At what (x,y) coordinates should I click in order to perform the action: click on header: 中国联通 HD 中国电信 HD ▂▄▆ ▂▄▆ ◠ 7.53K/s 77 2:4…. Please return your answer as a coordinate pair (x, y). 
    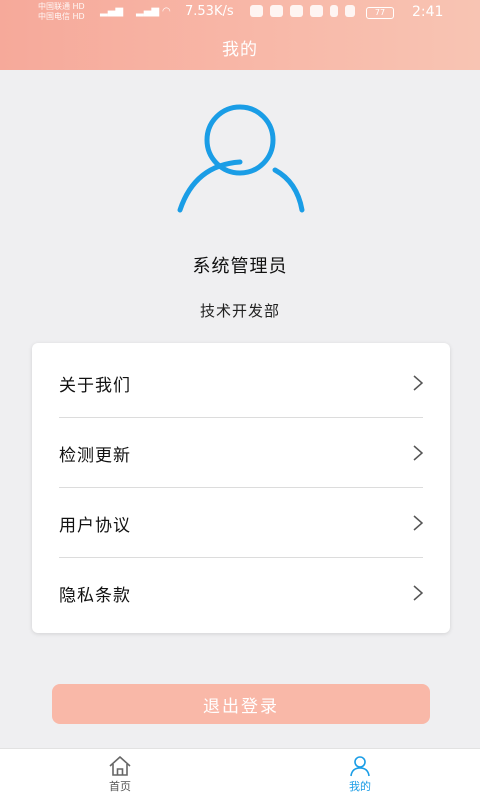
    Looking at the image, I should click on (240, 35).